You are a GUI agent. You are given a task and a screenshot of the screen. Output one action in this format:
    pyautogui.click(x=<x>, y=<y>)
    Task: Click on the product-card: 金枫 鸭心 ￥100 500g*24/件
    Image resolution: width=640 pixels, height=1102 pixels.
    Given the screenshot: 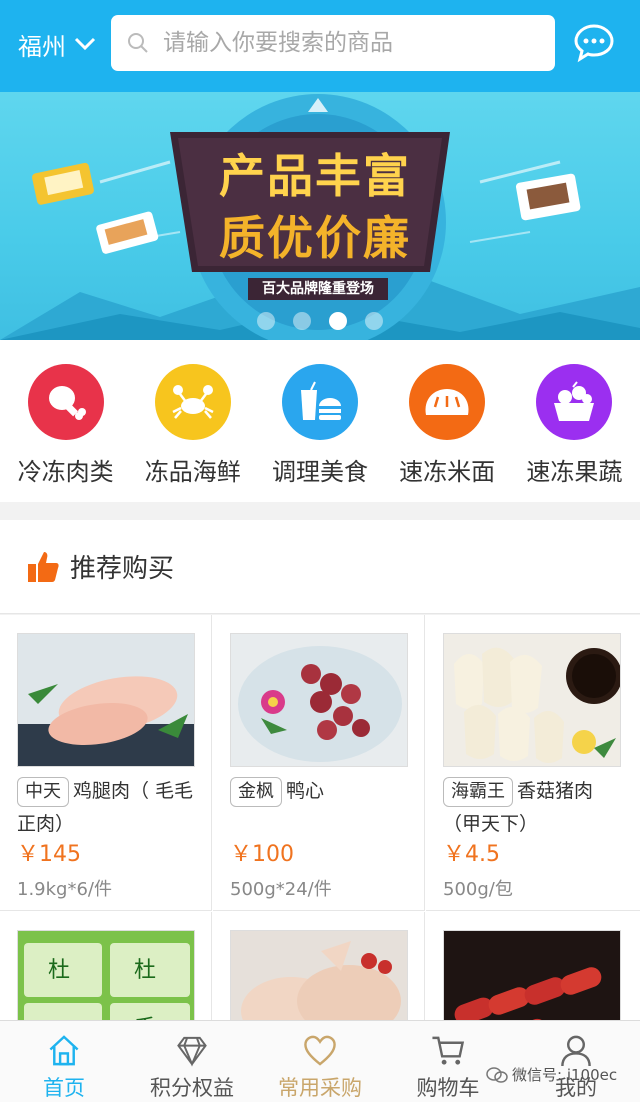 What is the action you would take?
    pyautogui.click(x=319, y=763)
    